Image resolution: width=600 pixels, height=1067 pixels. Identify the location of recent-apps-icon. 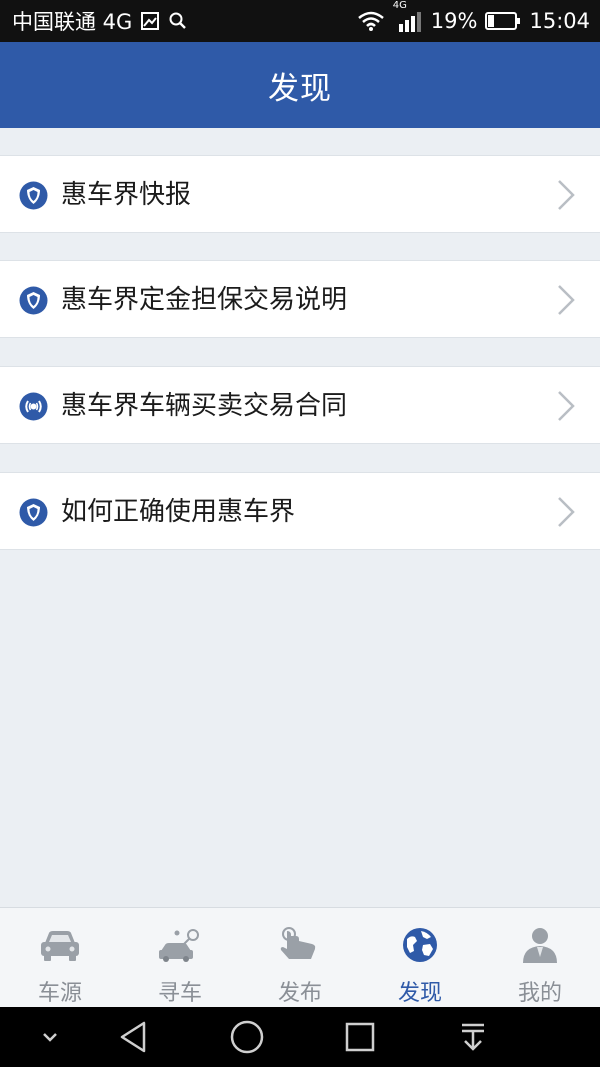
(360, 1037).